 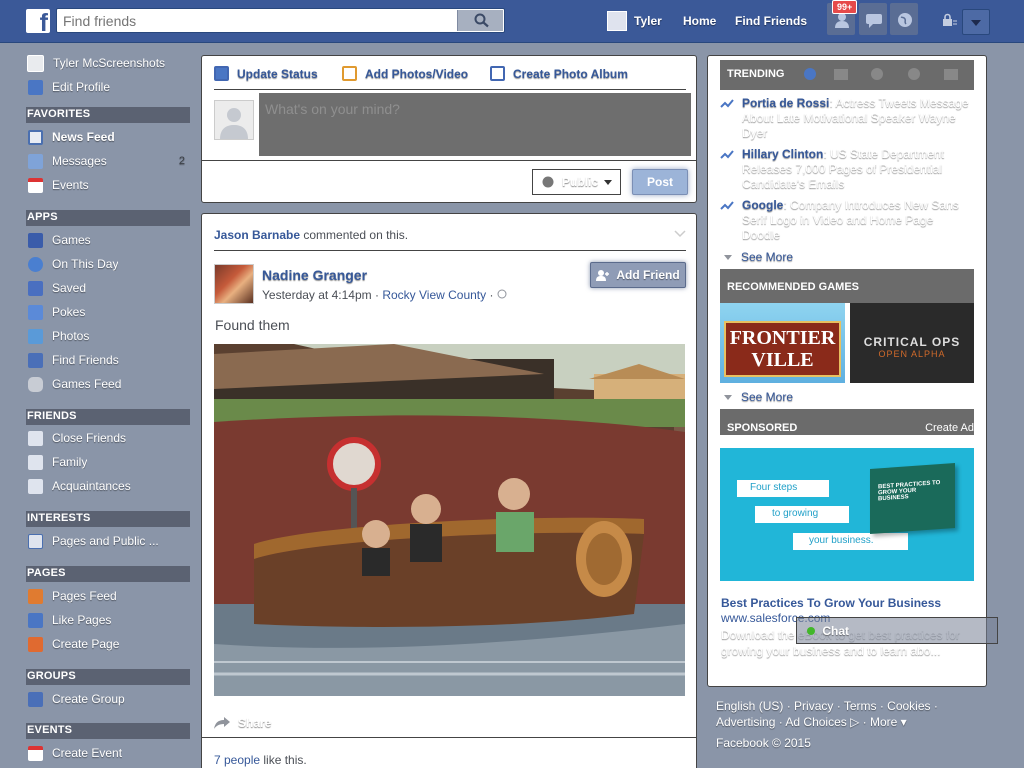 What do you see at coordinates (257, 235) in the screenshot?
I see `context-actor-link: Jason Barnabe` at bounding box center [257, 235].